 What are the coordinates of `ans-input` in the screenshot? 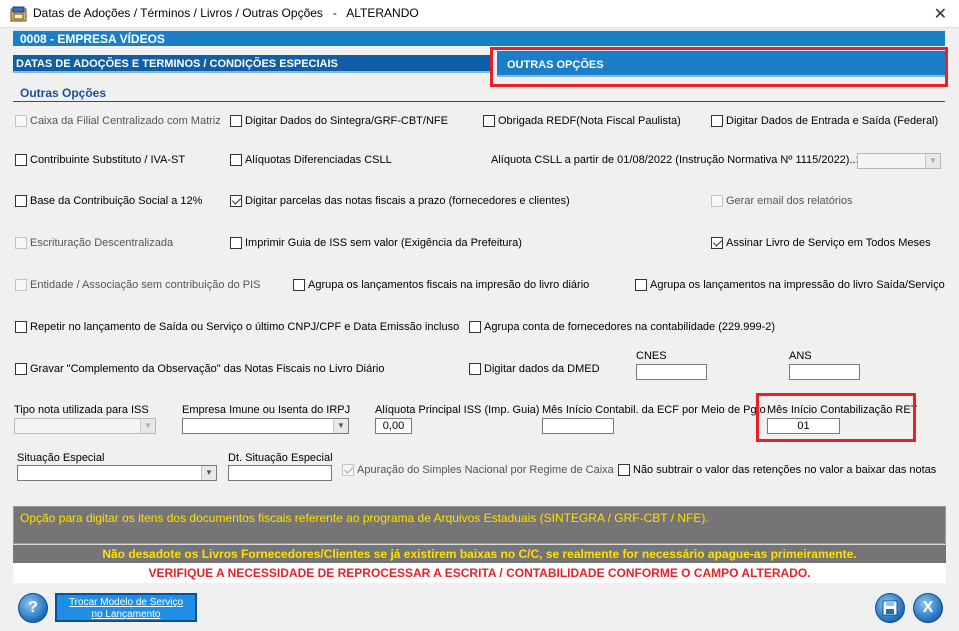 It's located at (824, 372).